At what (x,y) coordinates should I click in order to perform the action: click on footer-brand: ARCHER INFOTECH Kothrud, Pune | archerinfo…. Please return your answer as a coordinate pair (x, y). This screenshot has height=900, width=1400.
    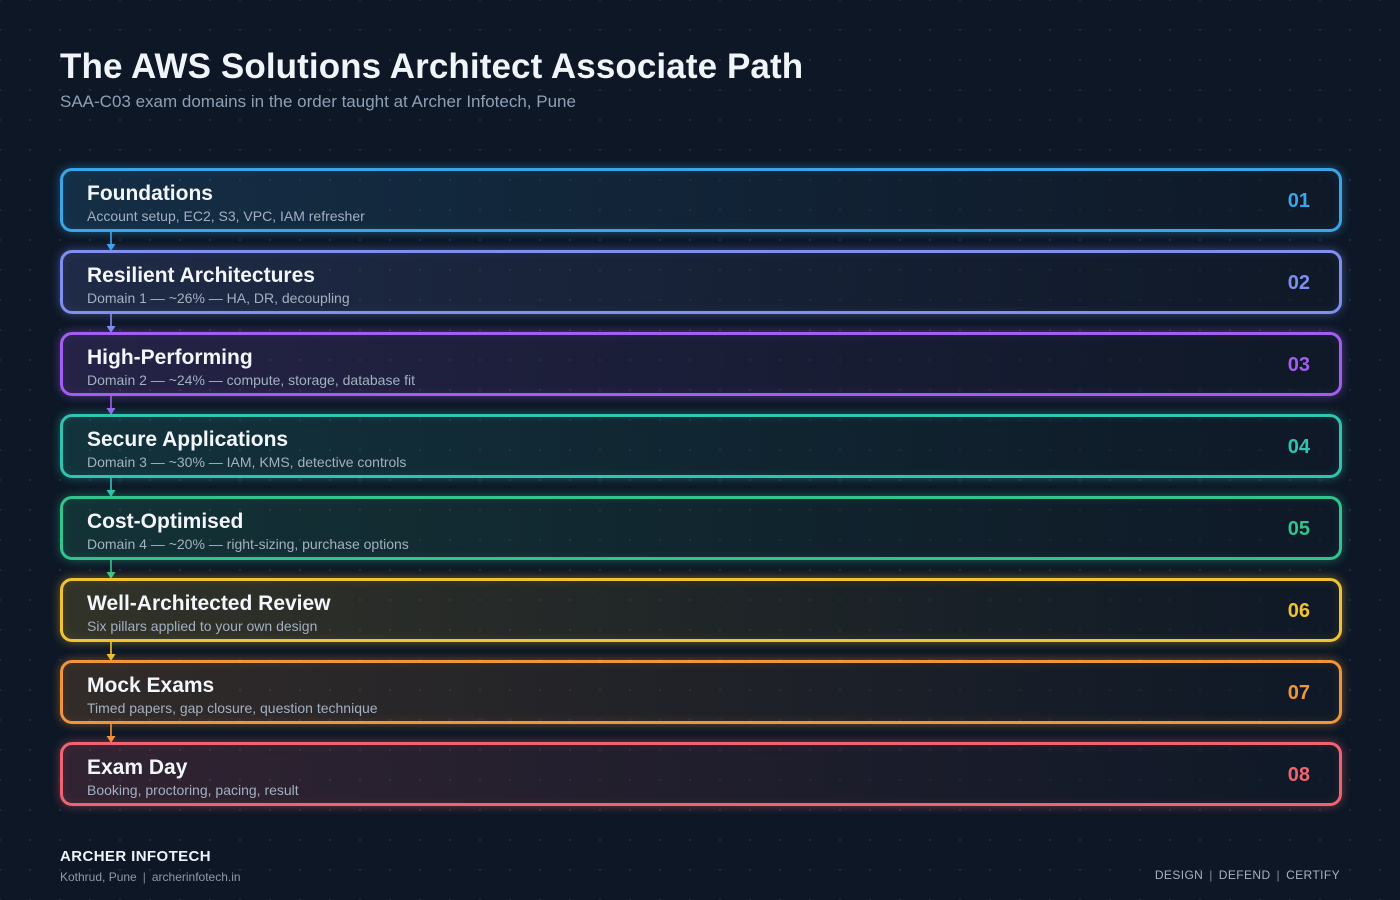
    Looking at the image, I should click on (150, 866).